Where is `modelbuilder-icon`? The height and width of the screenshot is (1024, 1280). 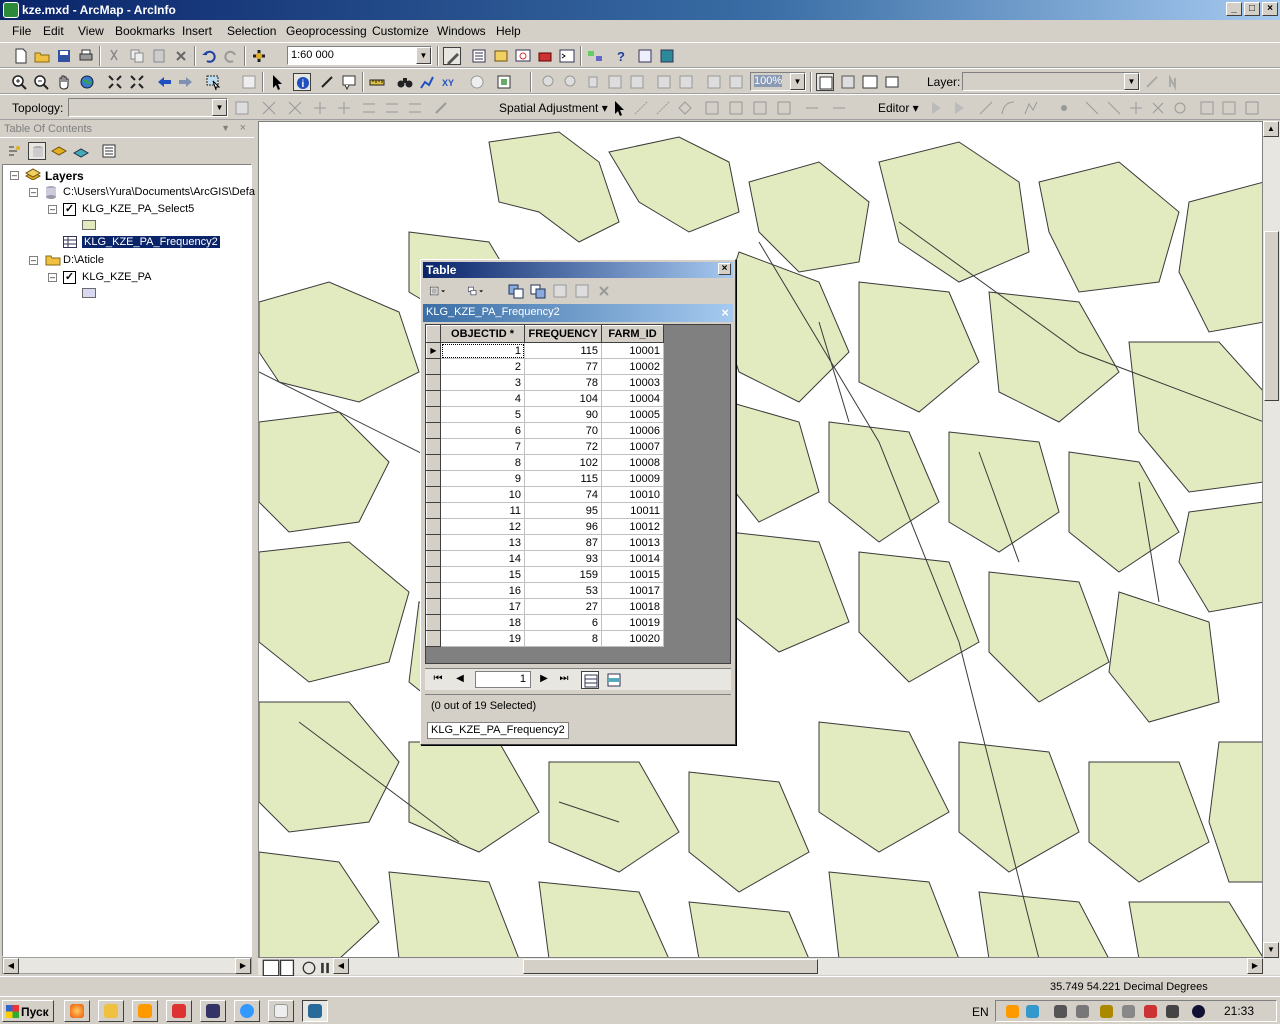 modelbuilder-icon is located at coordinates (595, 56).